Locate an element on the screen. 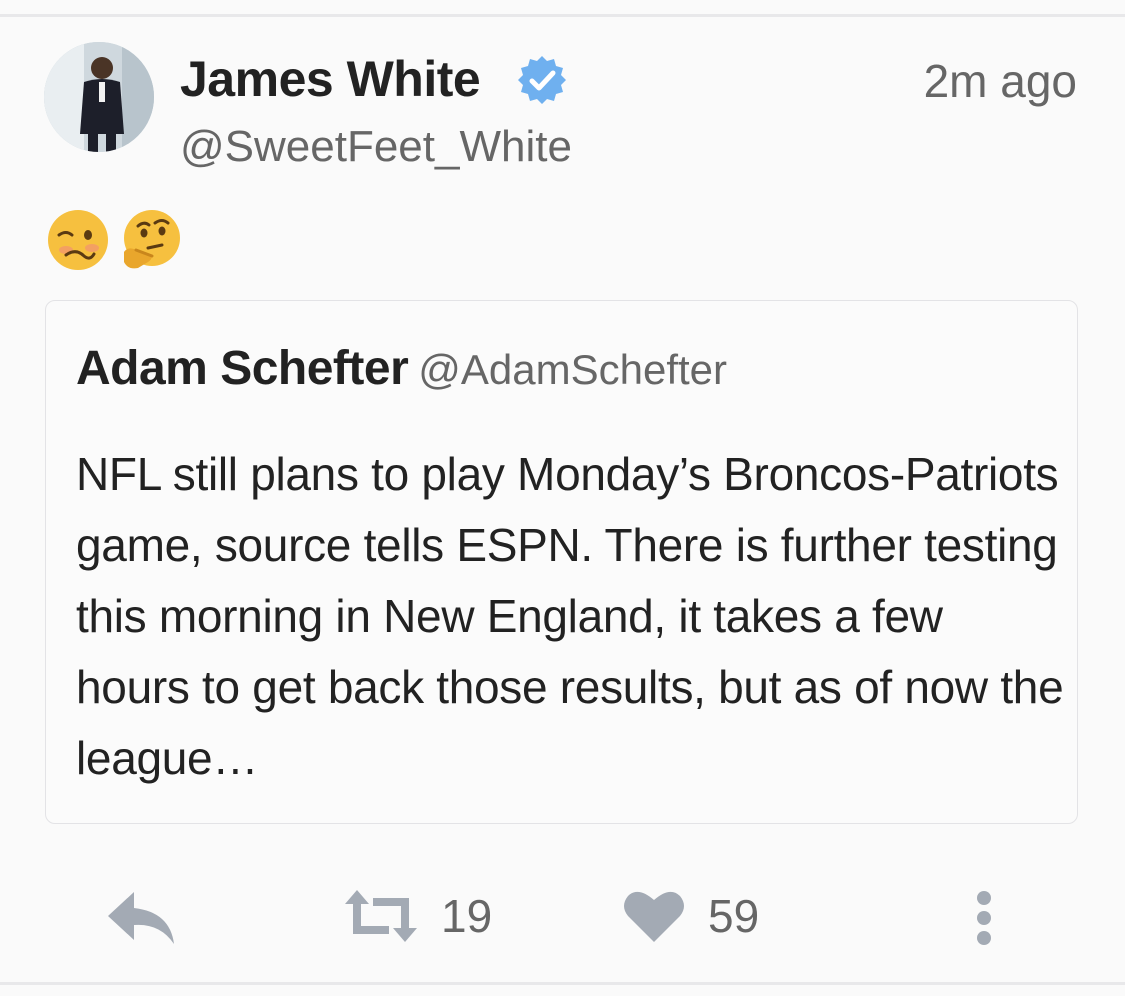 This screenshot has width=1125, height=996. quoted-tweet-header: Adam Schefter @AdamSchefter is located at coordinates (401, 368).